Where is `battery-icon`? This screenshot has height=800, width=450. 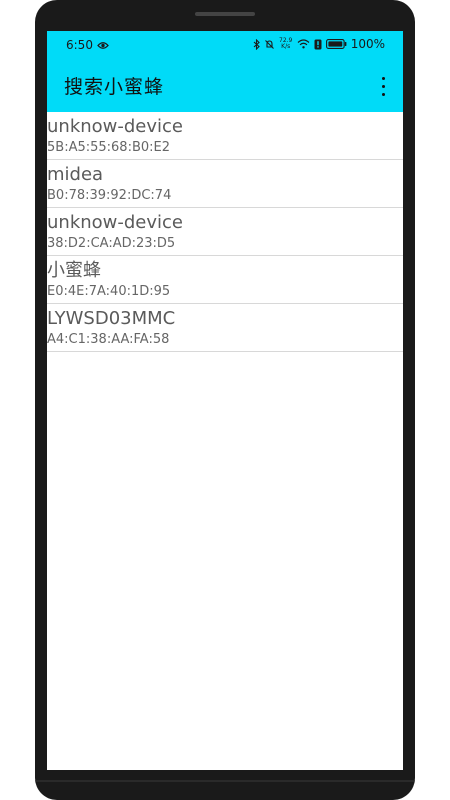
battery-icon is located at coordinates (336, 44).